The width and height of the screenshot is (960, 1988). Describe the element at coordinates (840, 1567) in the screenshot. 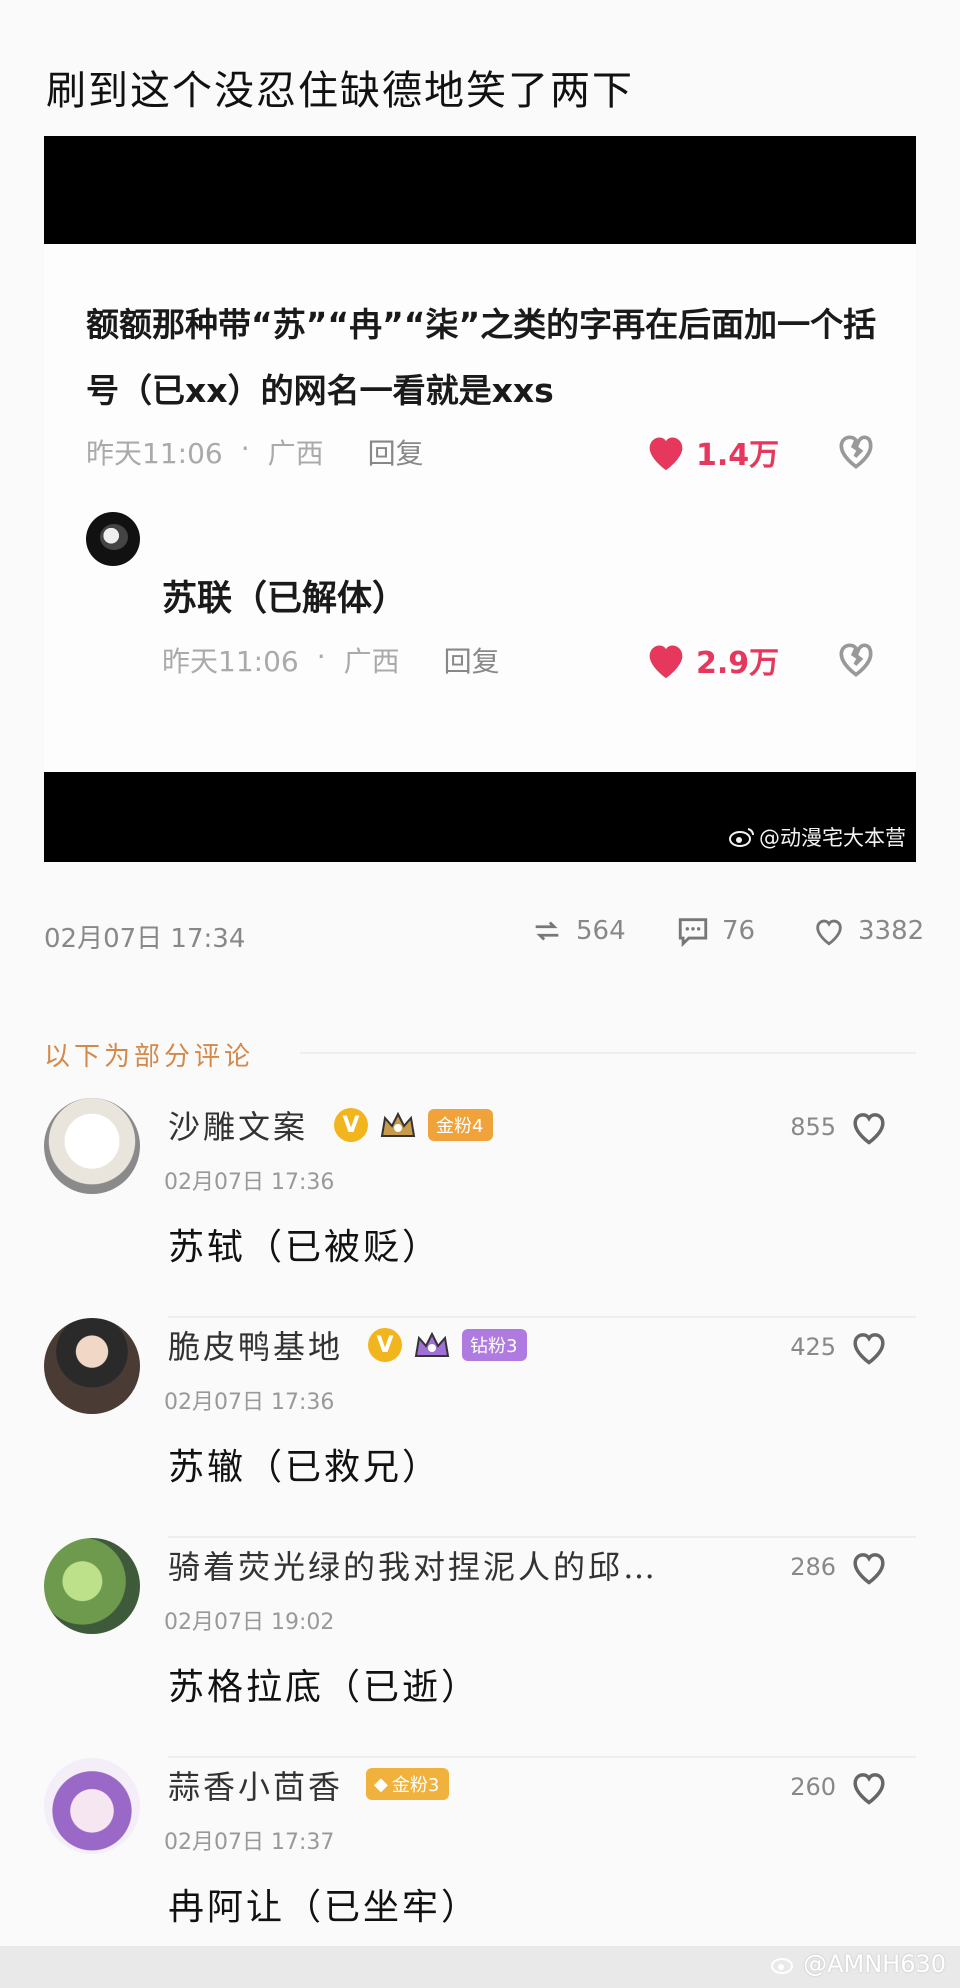

I see `comment-like-button: 286` at that location.